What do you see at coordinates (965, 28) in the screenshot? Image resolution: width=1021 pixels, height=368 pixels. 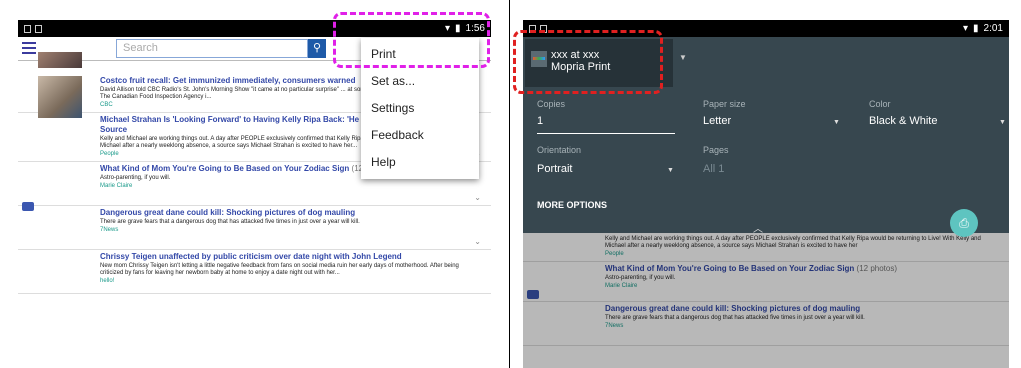 I see `wifi-icon: ▾` at bounding box center [965, 28].